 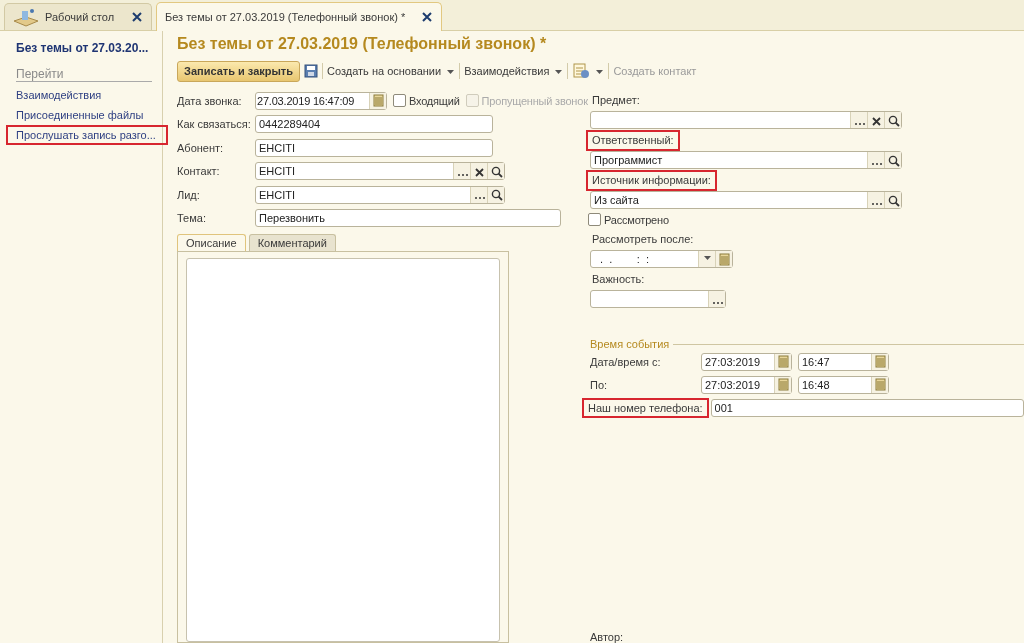 I want to click on field-label: Как связаться:, so click(x=214, y=124).